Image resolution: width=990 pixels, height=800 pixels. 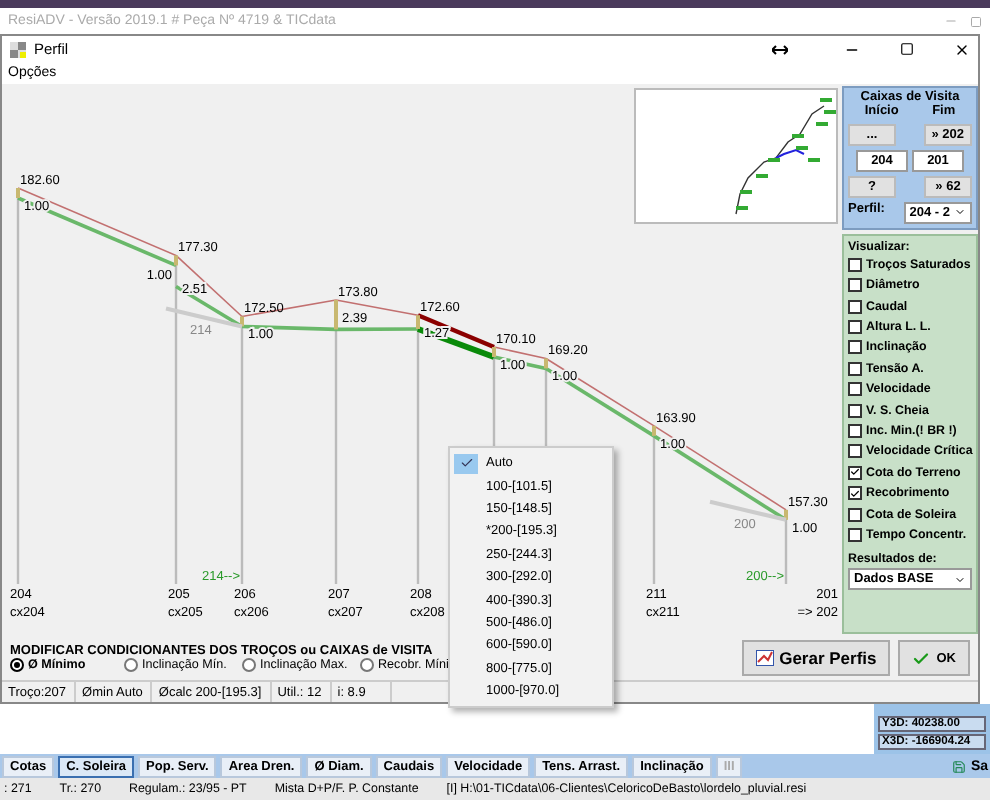 What do you see at coordinates (780, 49) in the screenshot?
I see `resize-icon` at bounding box center [780, 49].